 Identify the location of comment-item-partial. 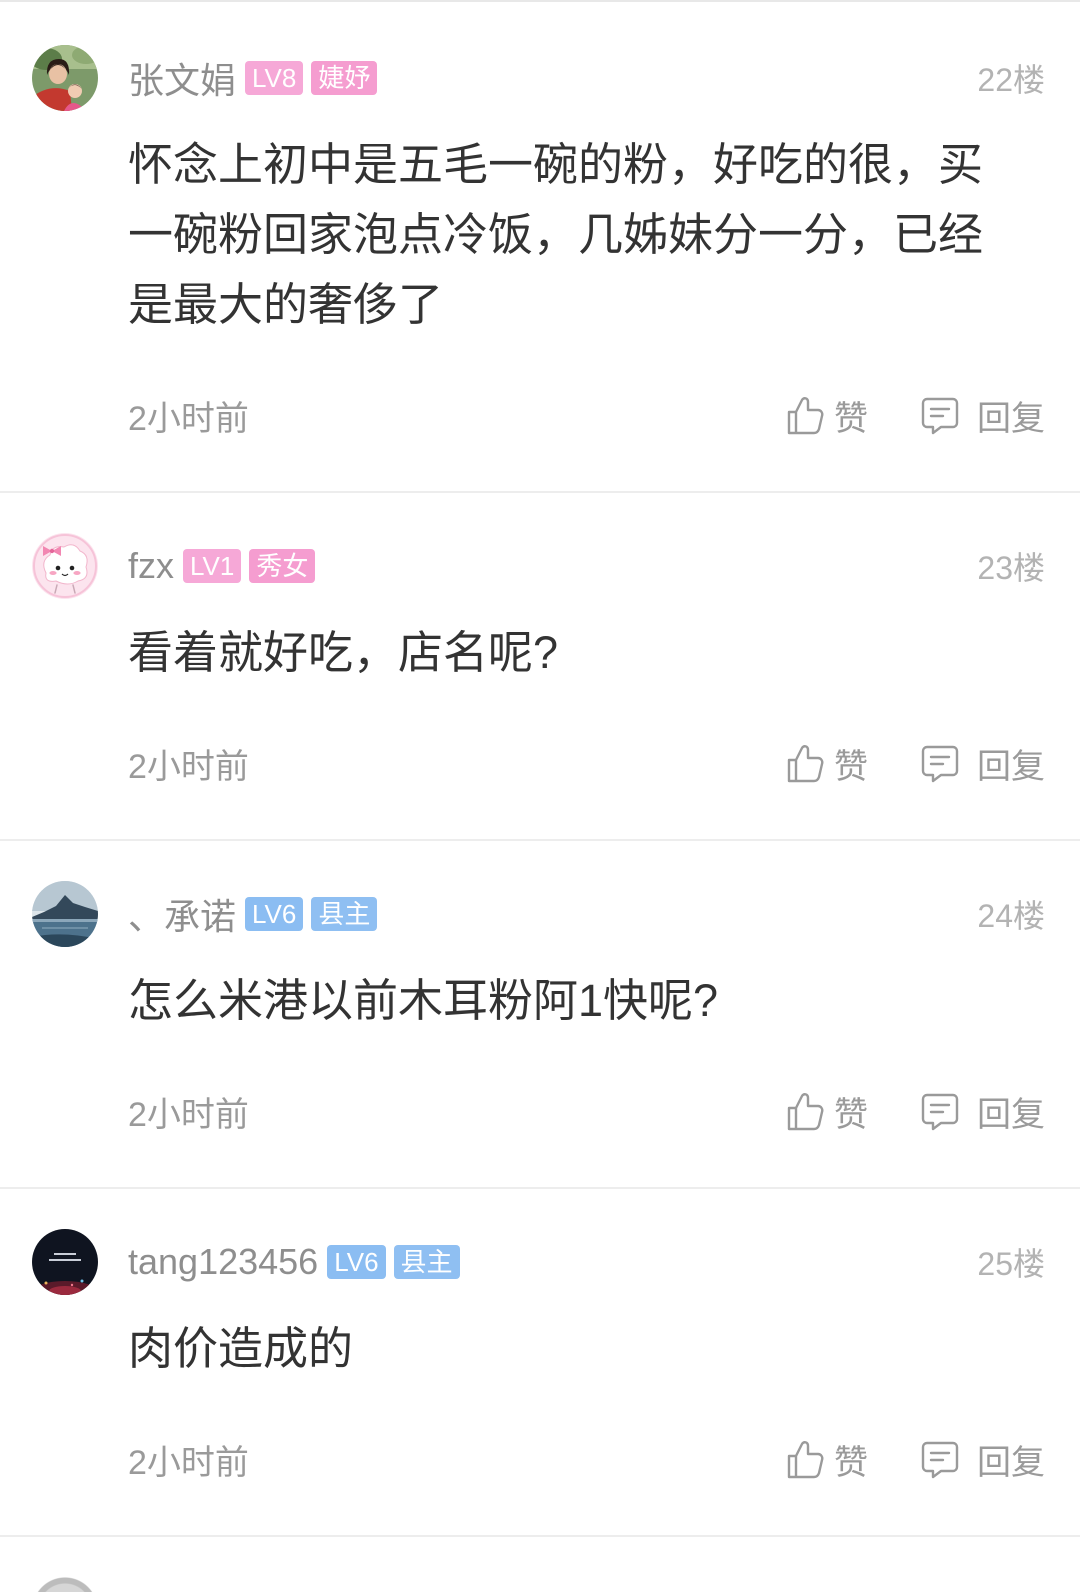
(540, 1564).